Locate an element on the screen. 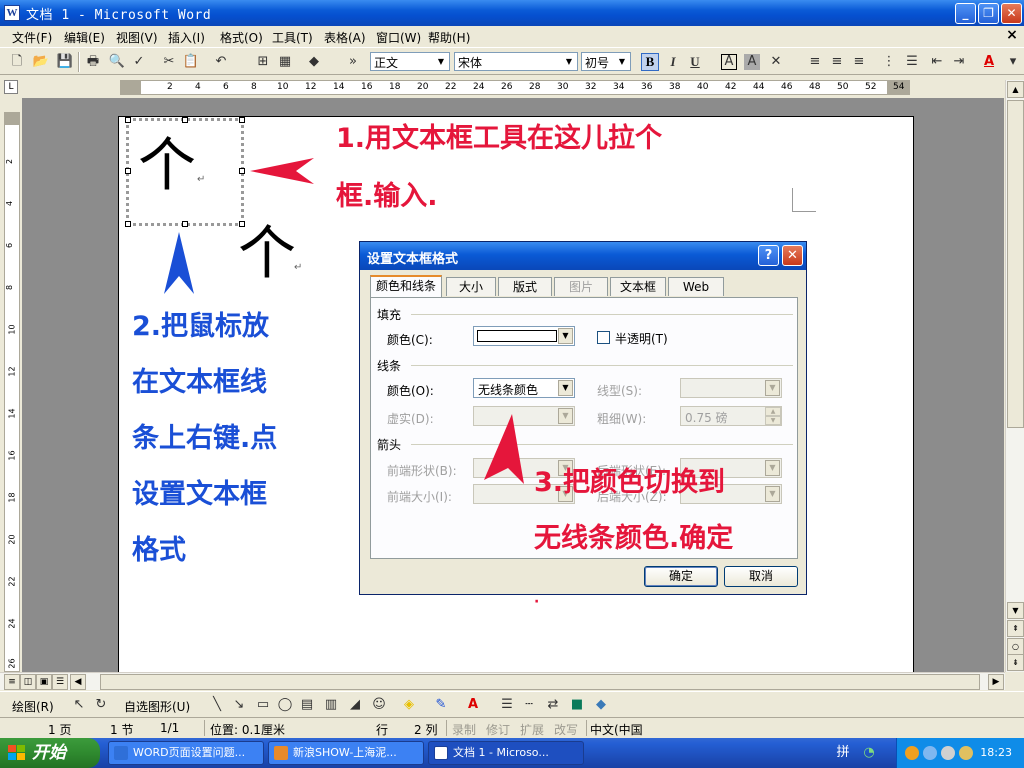  menu-insert: 插入(I) is located at coordinates (186, 37).